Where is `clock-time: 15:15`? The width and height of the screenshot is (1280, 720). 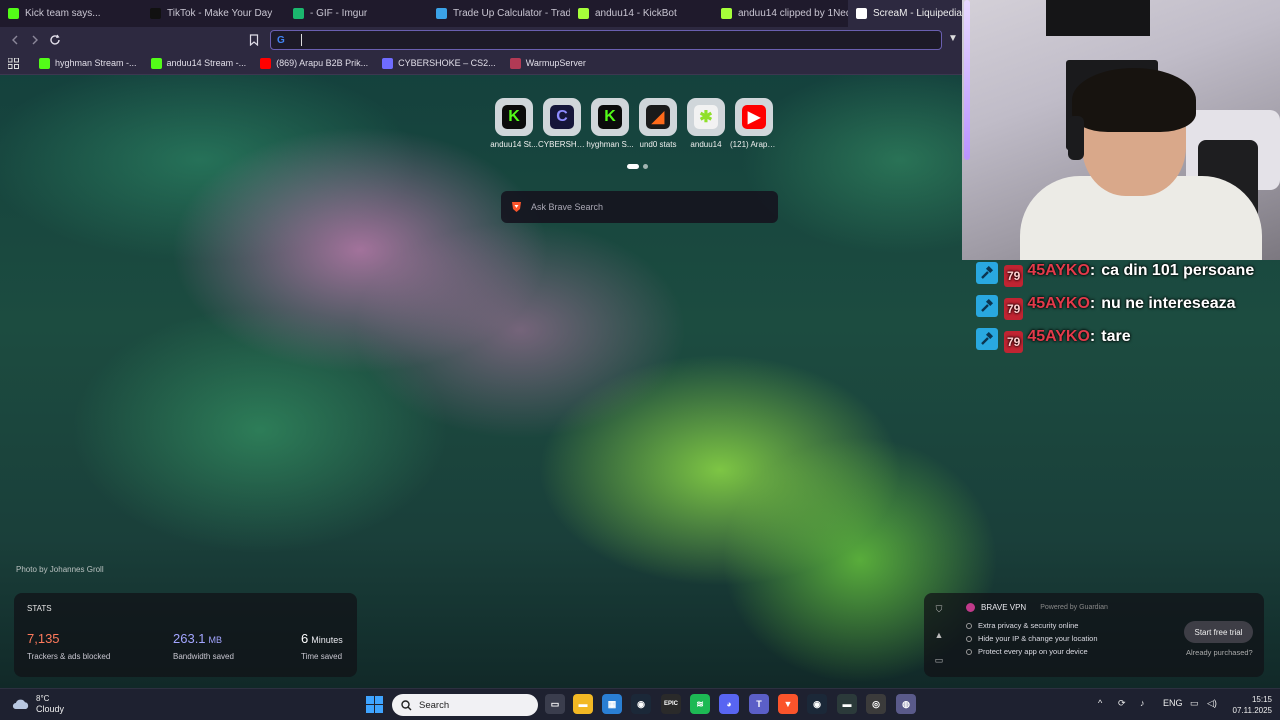
clock-time: 15:15 is located at coordinates (1261, 699).